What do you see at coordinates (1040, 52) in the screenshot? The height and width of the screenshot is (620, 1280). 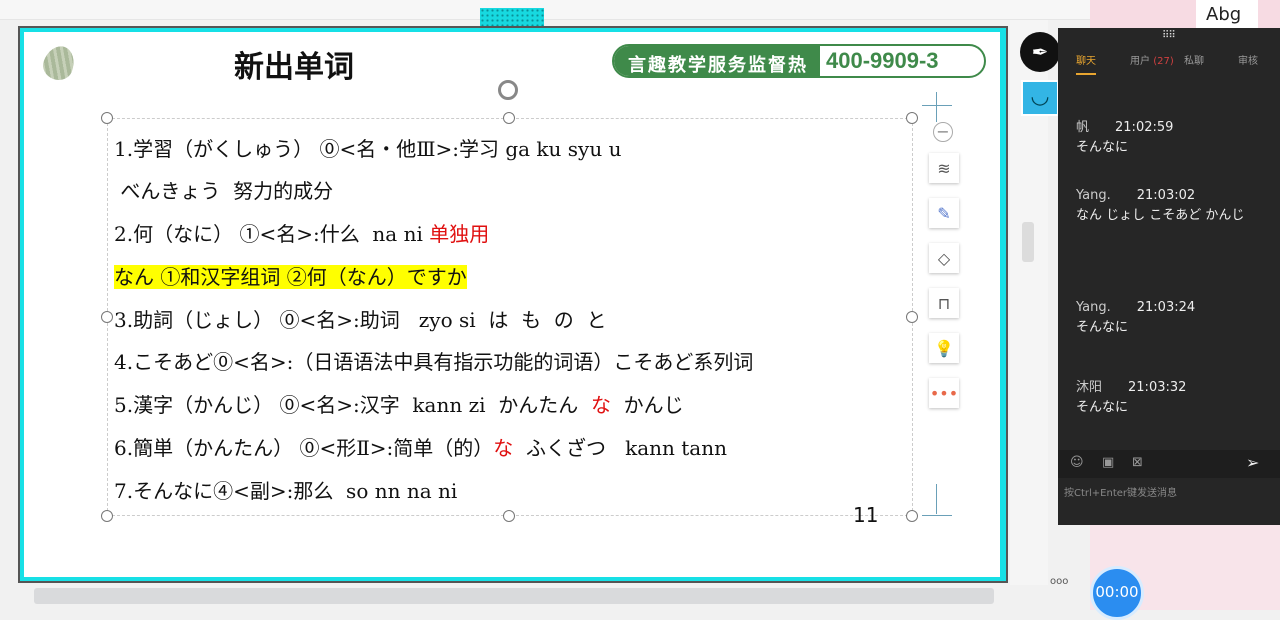 I see `pen-icon: ✒` at bounding box center [1040, 52].